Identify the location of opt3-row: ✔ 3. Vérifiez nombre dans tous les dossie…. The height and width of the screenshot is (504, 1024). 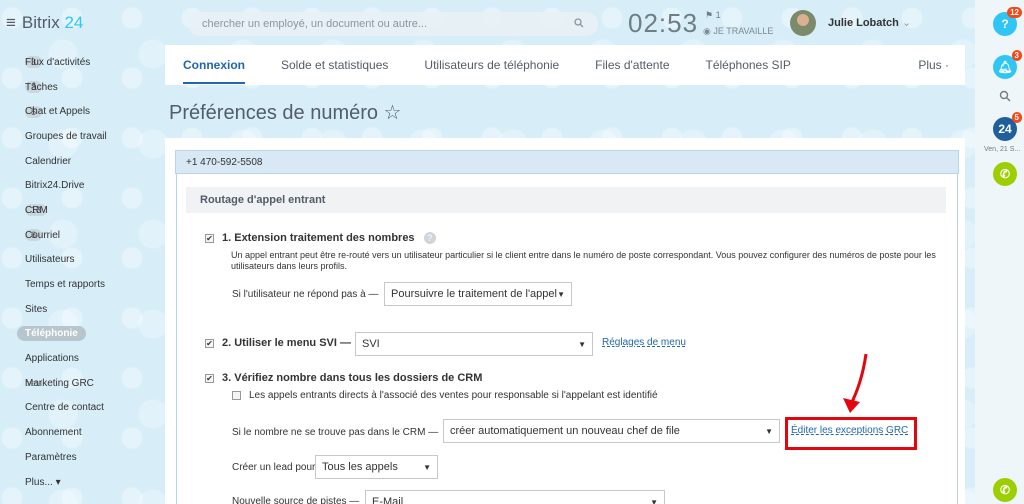
(343, 378).